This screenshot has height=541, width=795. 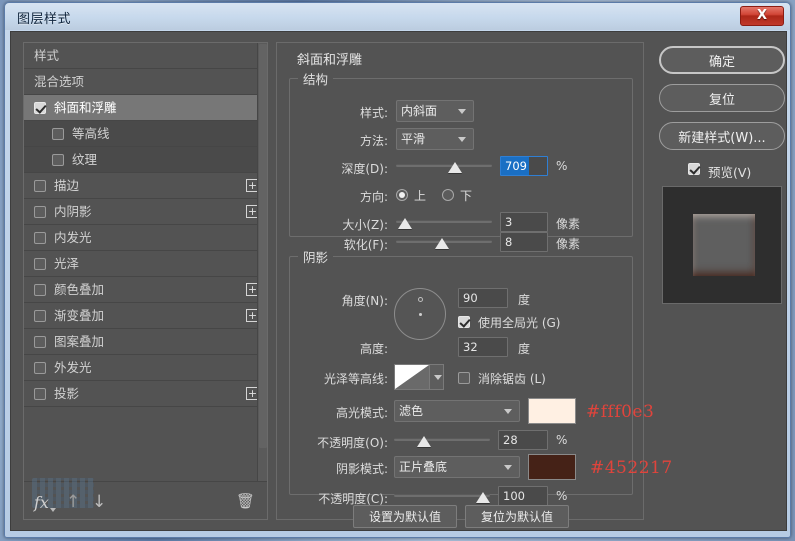 I want to click on shadow-opacity-input, so click(x=523, y=496).